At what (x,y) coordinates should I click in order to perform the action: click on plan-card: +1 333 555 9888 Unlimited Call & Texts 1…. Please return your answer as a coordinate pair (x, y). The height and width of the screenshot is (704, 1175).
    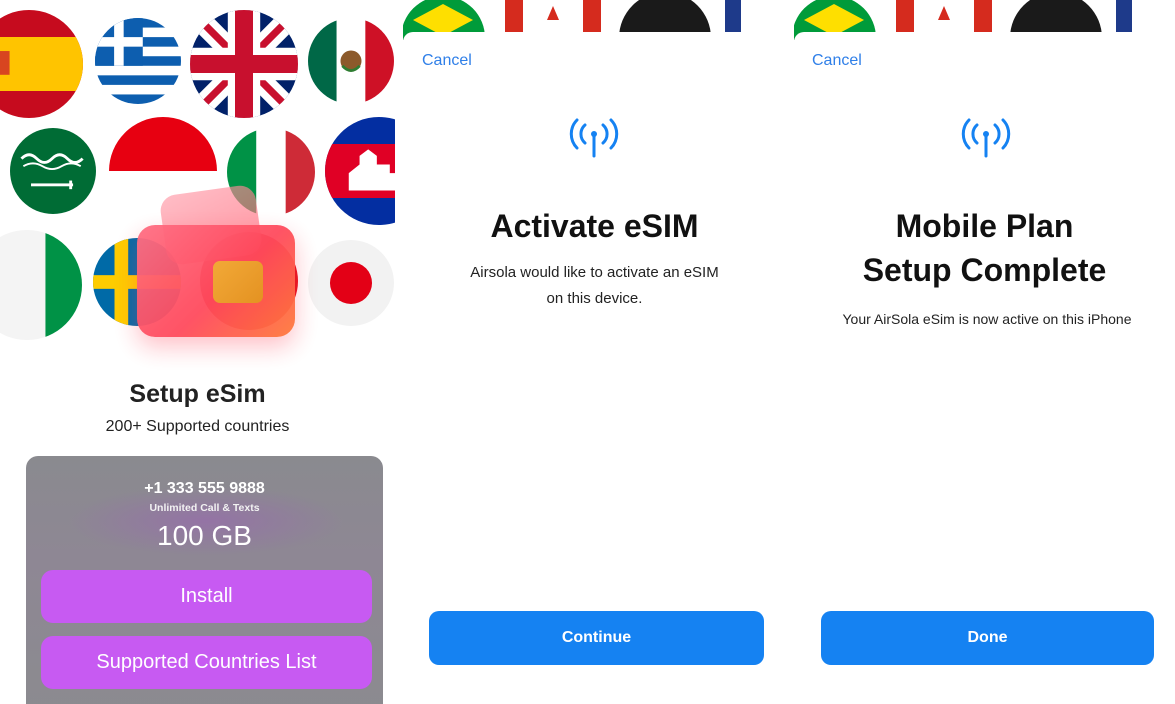
    Looking at the image, I should click on (204, 580).